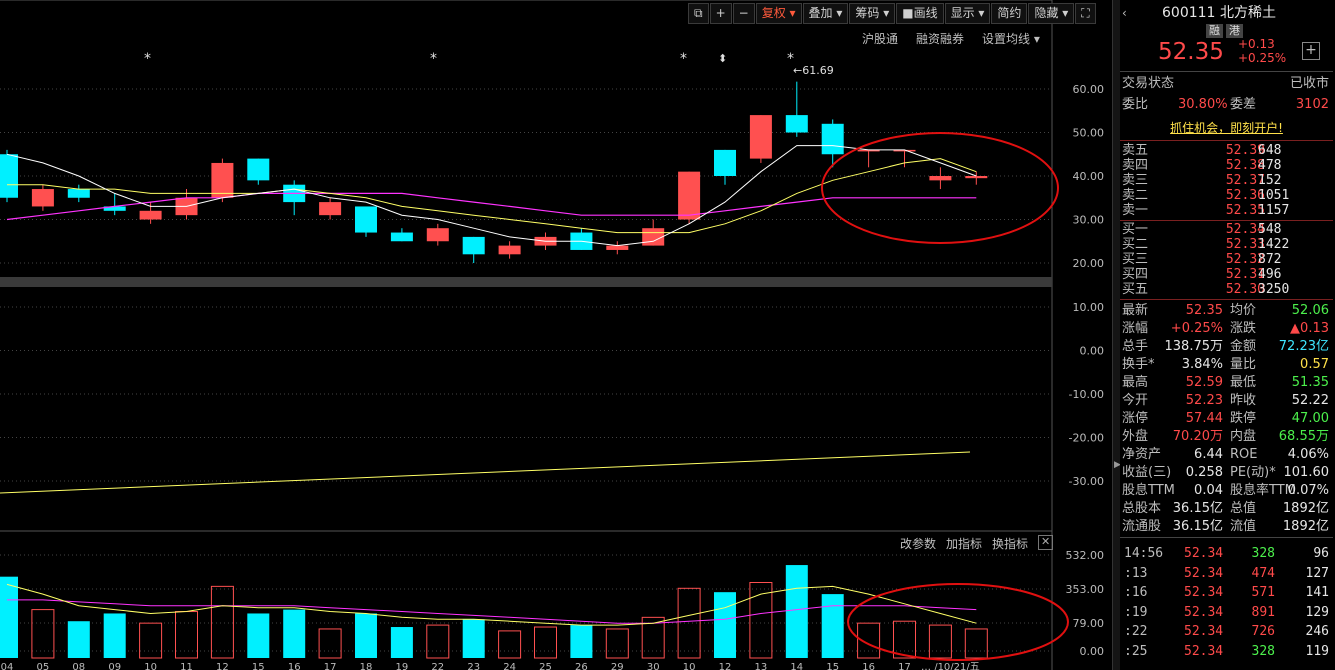 The image size is (1335, 670). I want to click on fuquan-menu: 复权 ▾, so click(778, 13).